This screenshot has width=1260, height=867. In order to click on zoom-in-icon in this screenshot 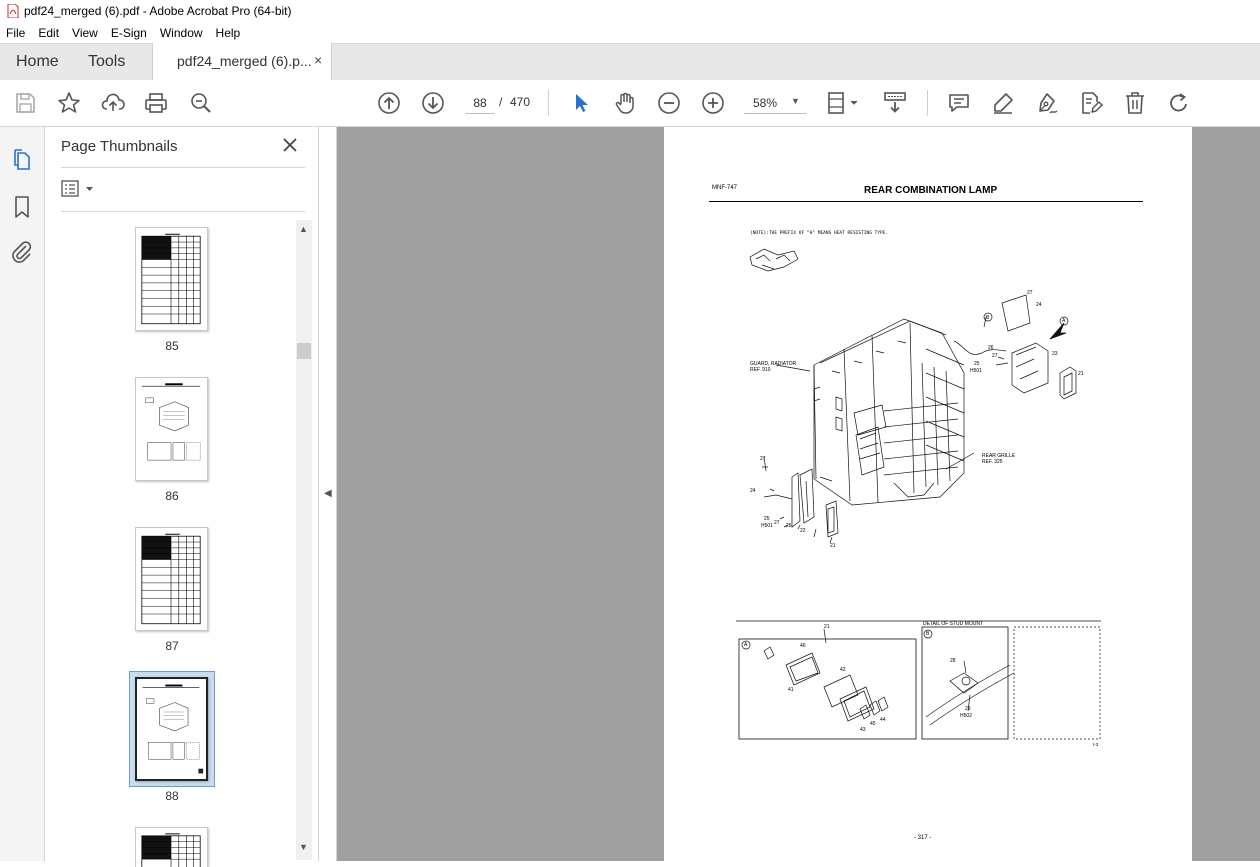, I will do `click(713, 103)`.